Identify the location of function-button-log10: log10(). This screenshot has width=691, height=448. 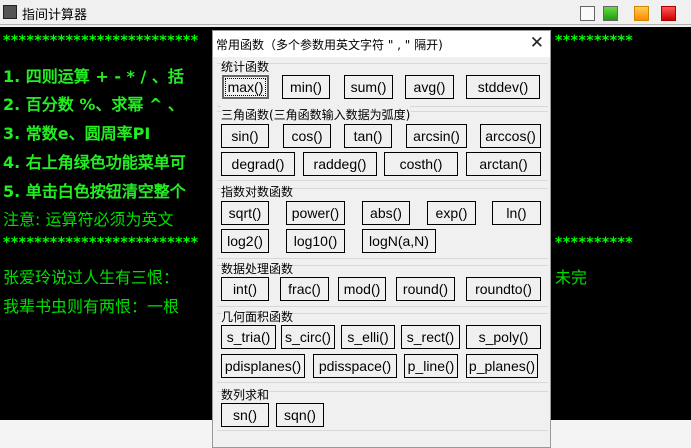
(315, 241).